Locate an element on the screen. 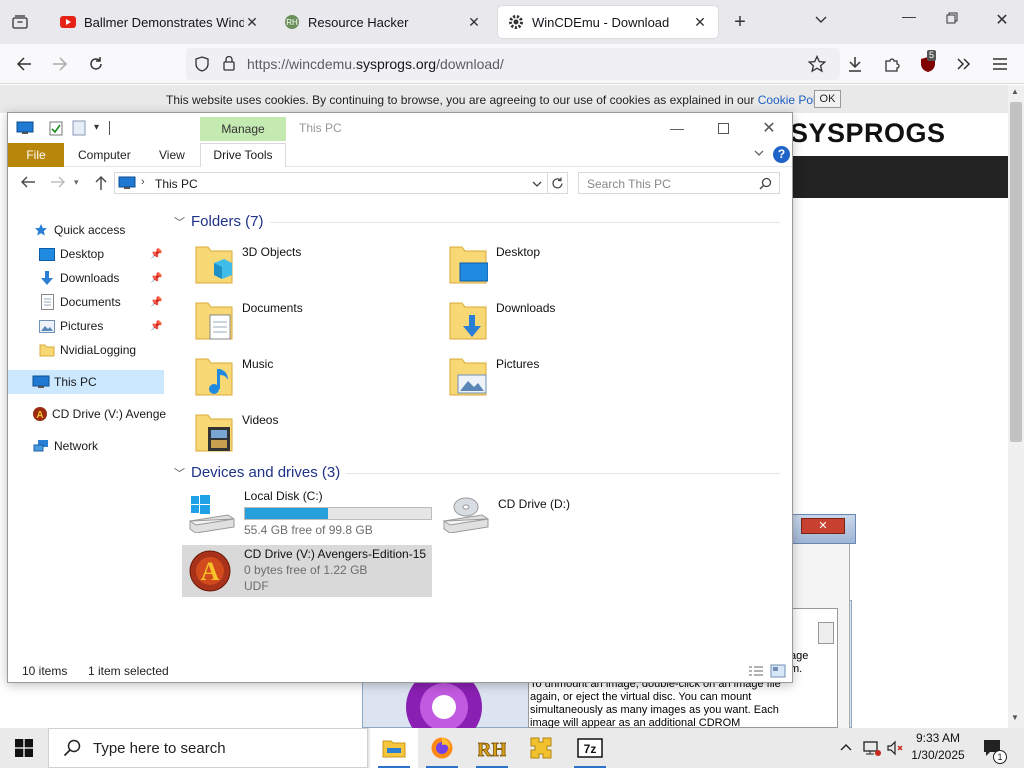 This screenshot has width=1024, height=768. address-bar: https://wincdemu.sysprogs.org/download/ is located at coordinates (513, 64).